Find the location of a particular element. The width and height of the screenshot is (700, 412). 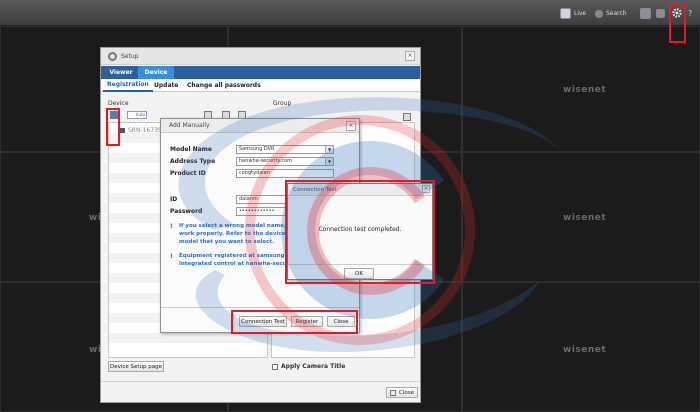

model-name-label: Model Name is located at coordinates (191, 149).